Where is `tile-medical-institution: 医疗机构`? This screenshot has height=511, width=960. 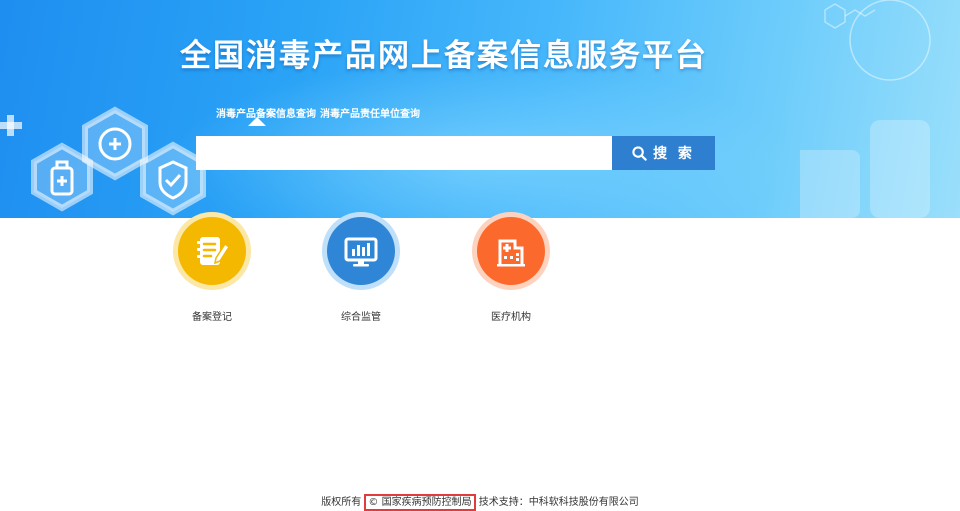 tile-medical-institution: 医疗机构 is located at coordinates (511, 267).